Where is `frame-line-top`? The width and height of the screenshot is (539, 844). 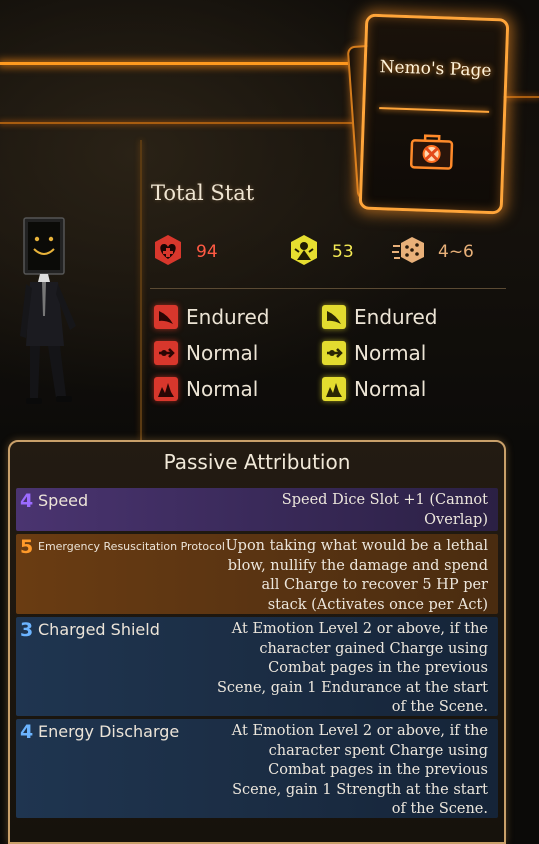 frame-line-top is located at coordinates (182, 63).